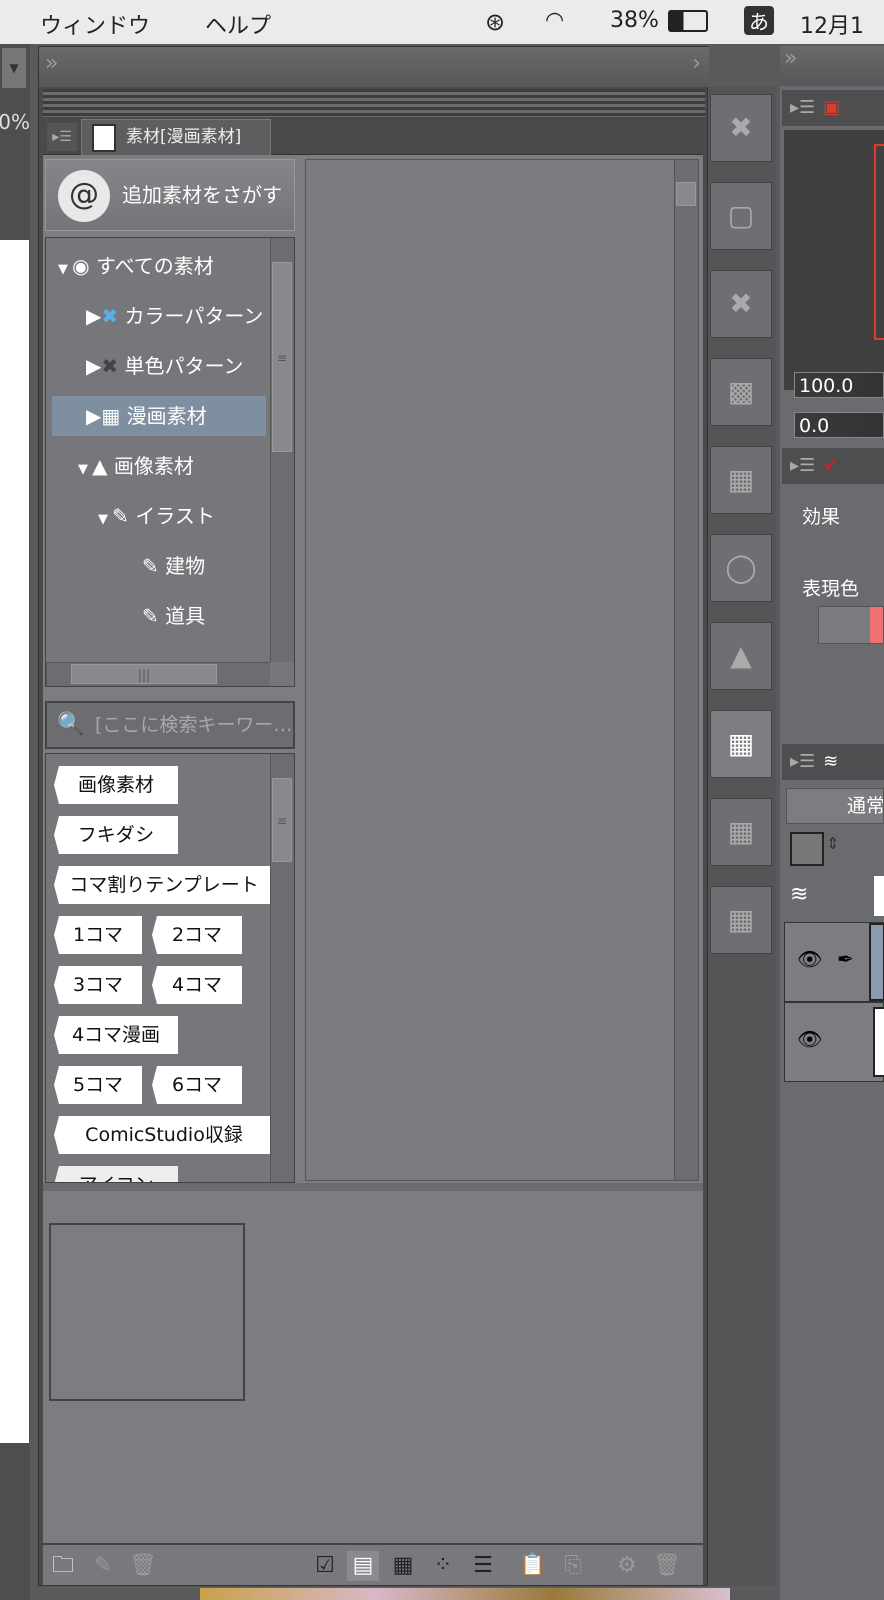 This screenshot has width=884, height=1600. Describe the element at coordinates (483, 1566) in the screenshot. I see `list-view-icon: ☰` at that location.